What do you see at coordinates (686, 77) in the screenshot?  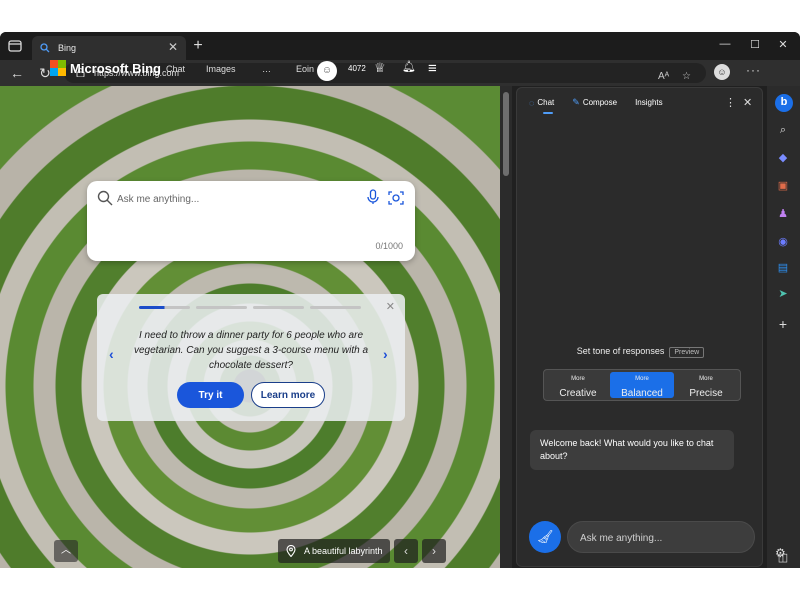 I see `favorites-icon: ☆` at bounding box center [686, 77].